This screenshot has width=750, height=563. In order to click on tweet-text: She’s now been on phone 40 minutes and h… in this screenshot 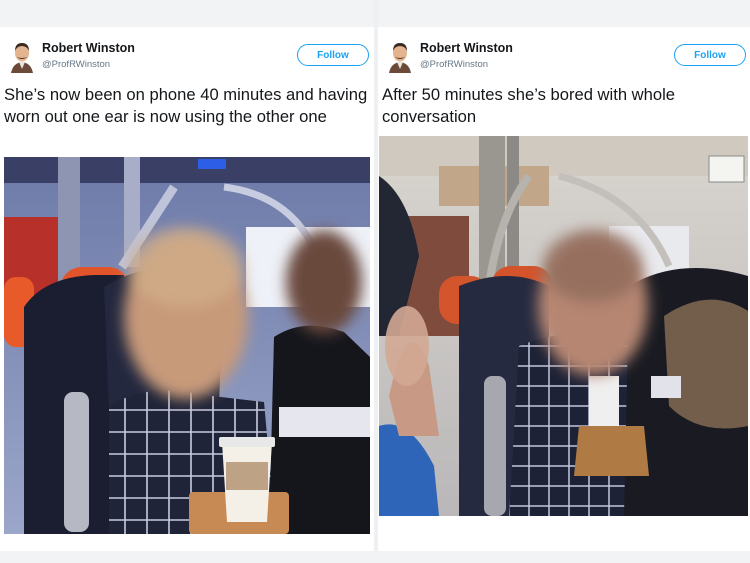, I will do `click(186, 105)`.